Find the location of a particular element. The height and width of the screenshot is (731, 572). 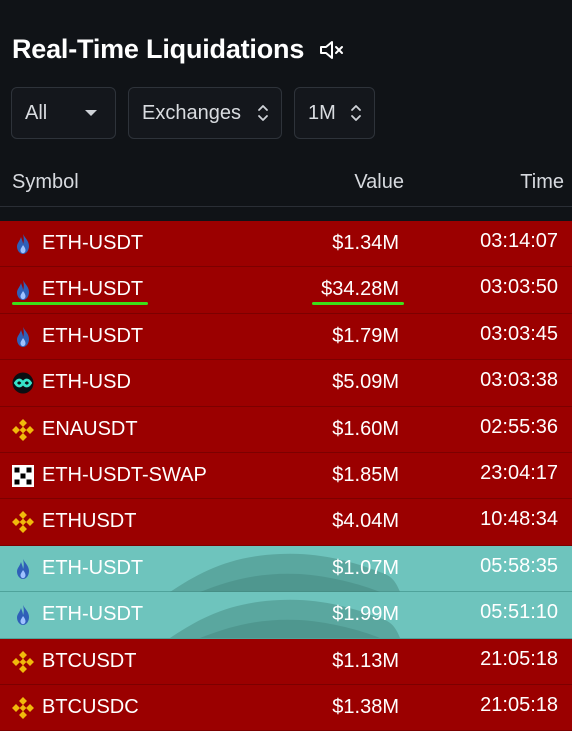

row-time: 03:14:07 is located at coordinates (519, 241).